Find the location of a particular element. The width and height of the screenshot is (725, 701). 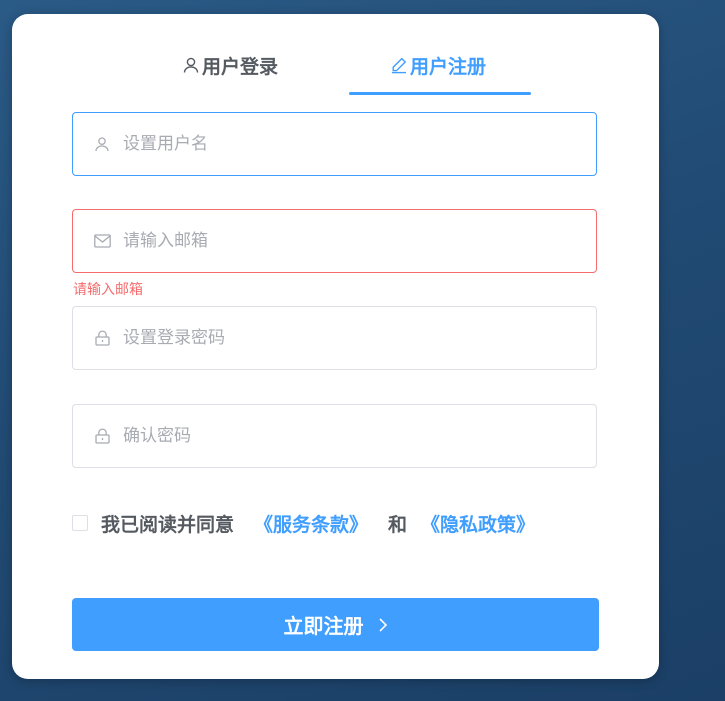

active-tab-indicator is located at coordinates (440, 93).